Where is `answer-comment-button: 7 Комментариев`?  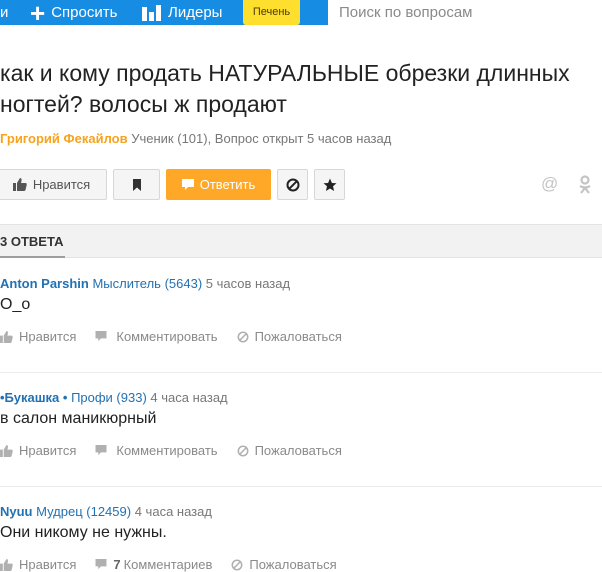 answer-comment-button: 7 Комментариев is located at coordinates (153, 564).